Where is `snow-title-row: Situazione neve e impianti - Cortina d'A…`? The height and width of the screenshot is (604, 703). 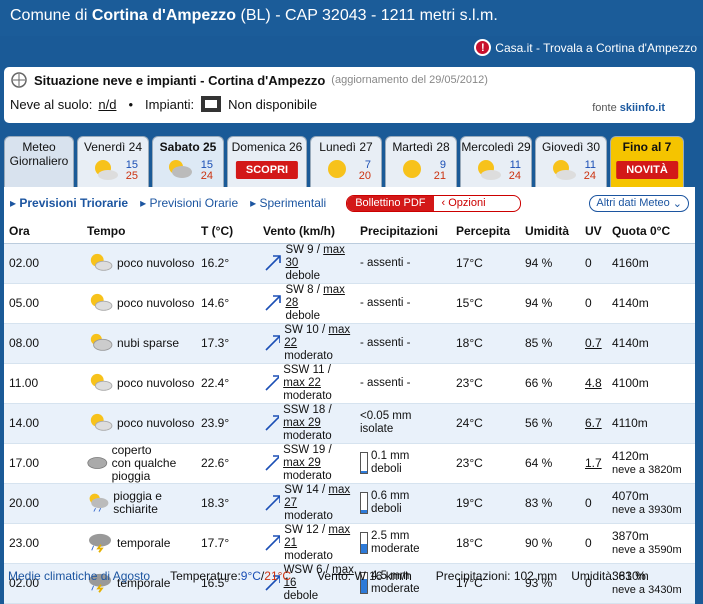 snow-title-row: Situazione neve e impianti - Cortina d'A… is located at coordinates (349, 80).